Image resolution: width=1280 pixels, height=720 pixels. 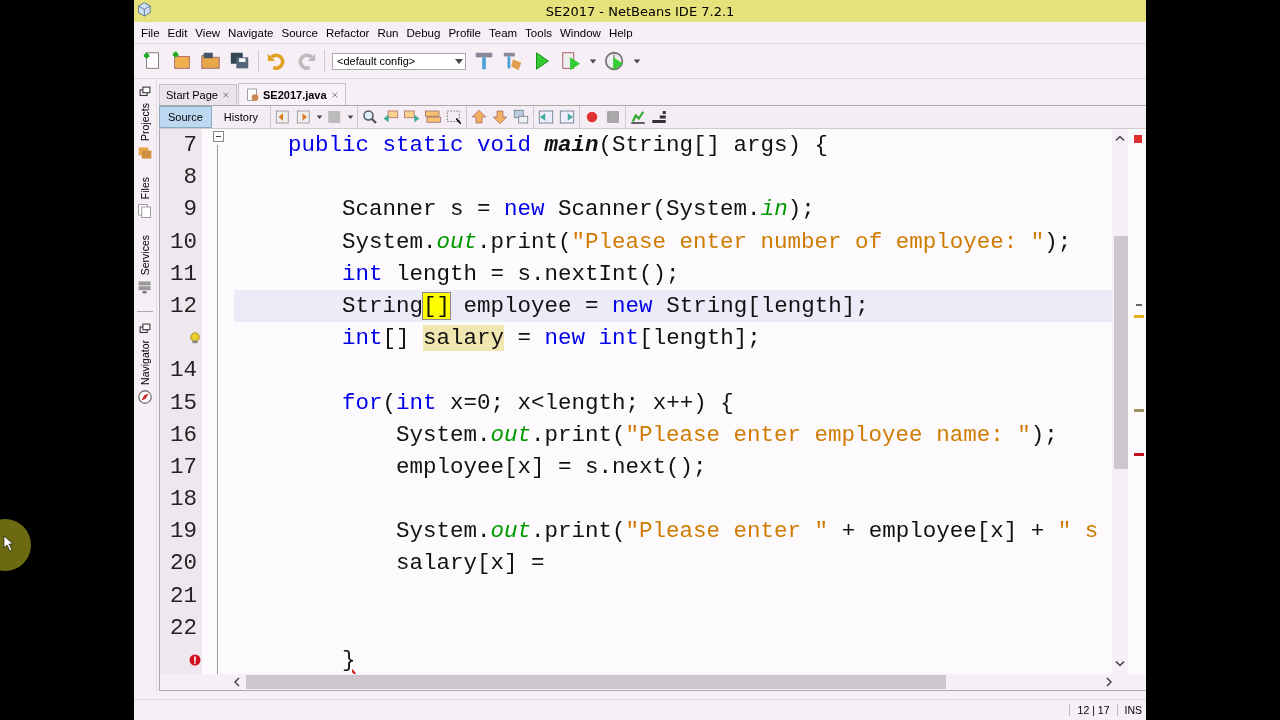 What do you see at coordinates (183, 402) in the screenshot?
I see `line-number: 15` at bounding box center [183, 402].